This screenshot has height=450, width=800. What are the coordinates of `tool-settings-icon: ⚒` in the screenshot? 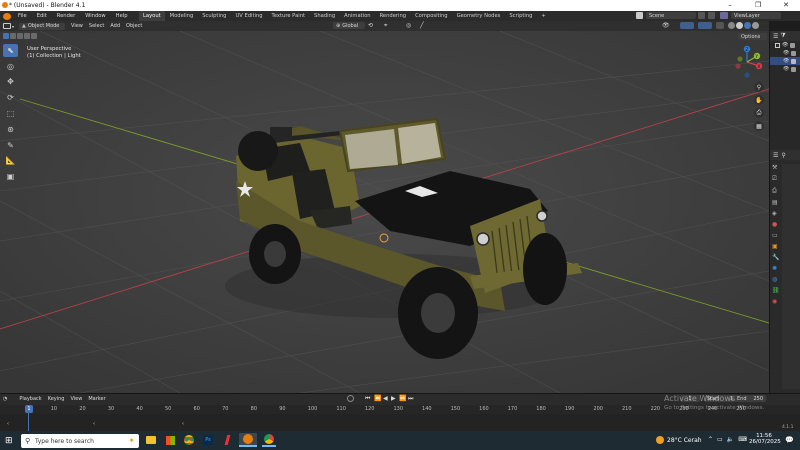 It's located at (776, 167).